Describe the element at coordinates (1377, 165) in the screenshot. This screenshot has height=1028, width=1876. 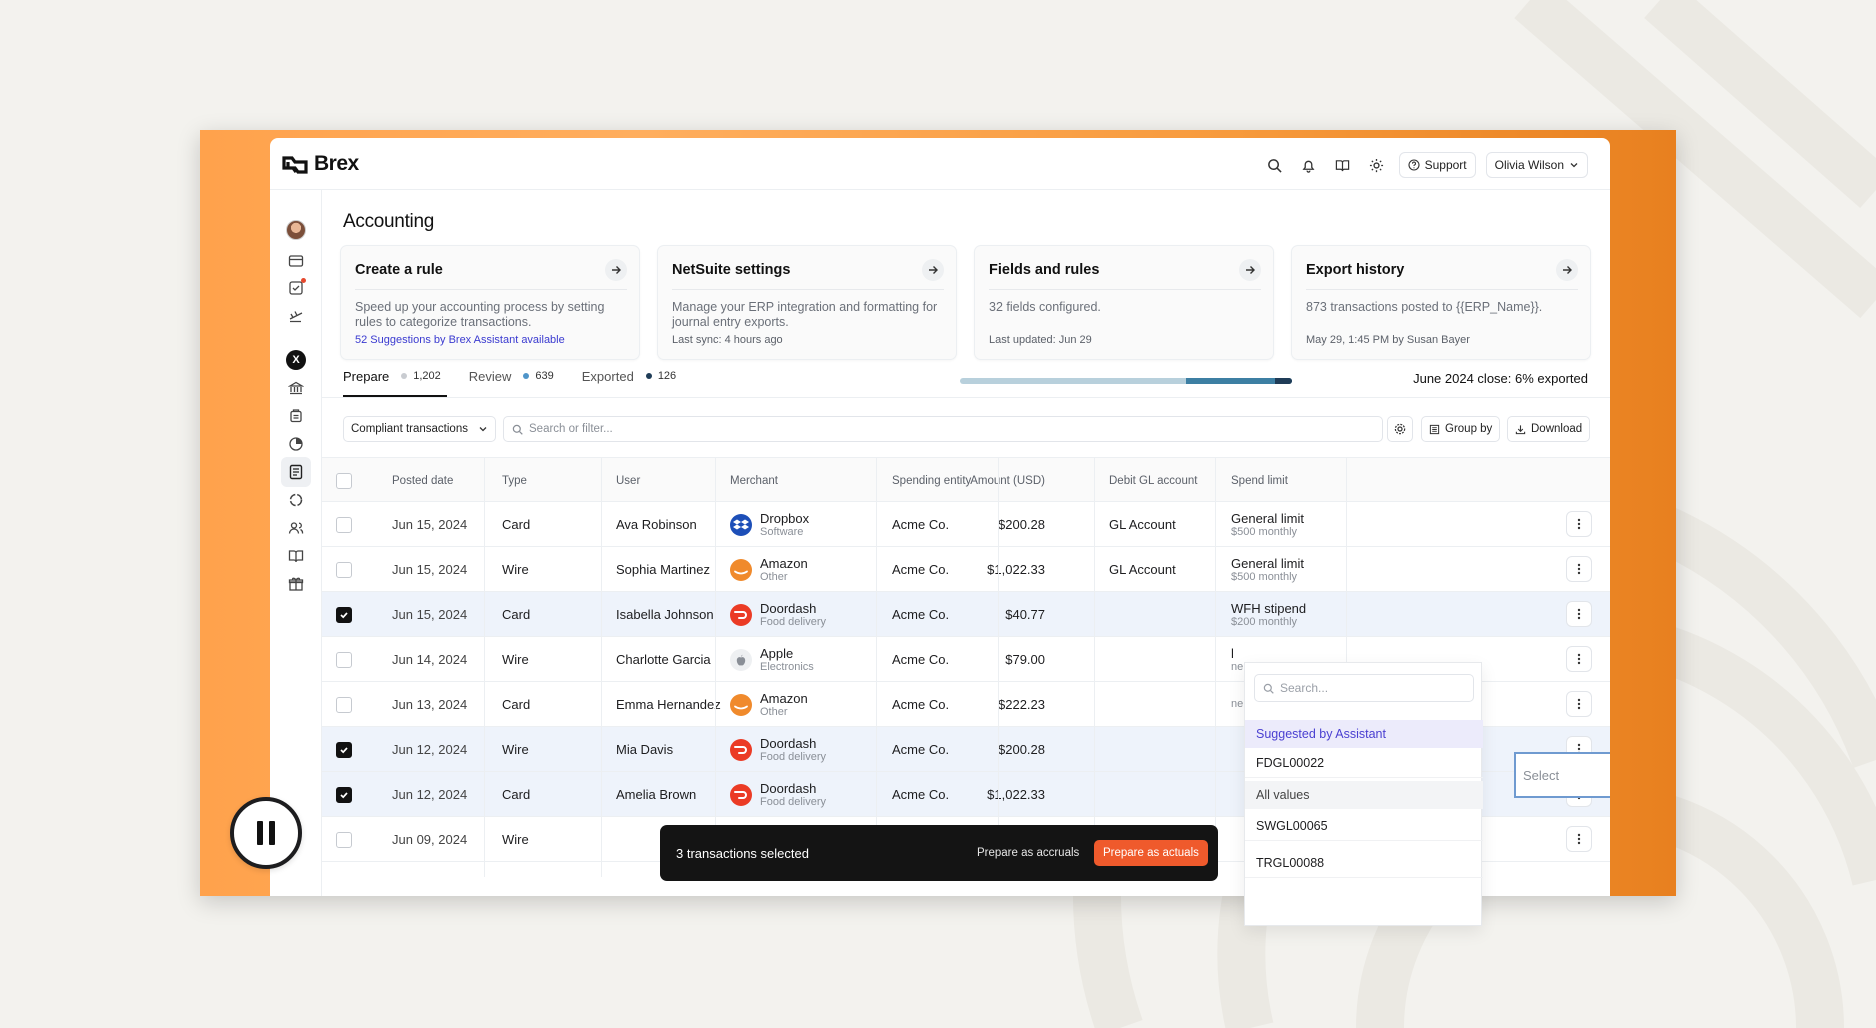
I see `sun-icon` at that location.